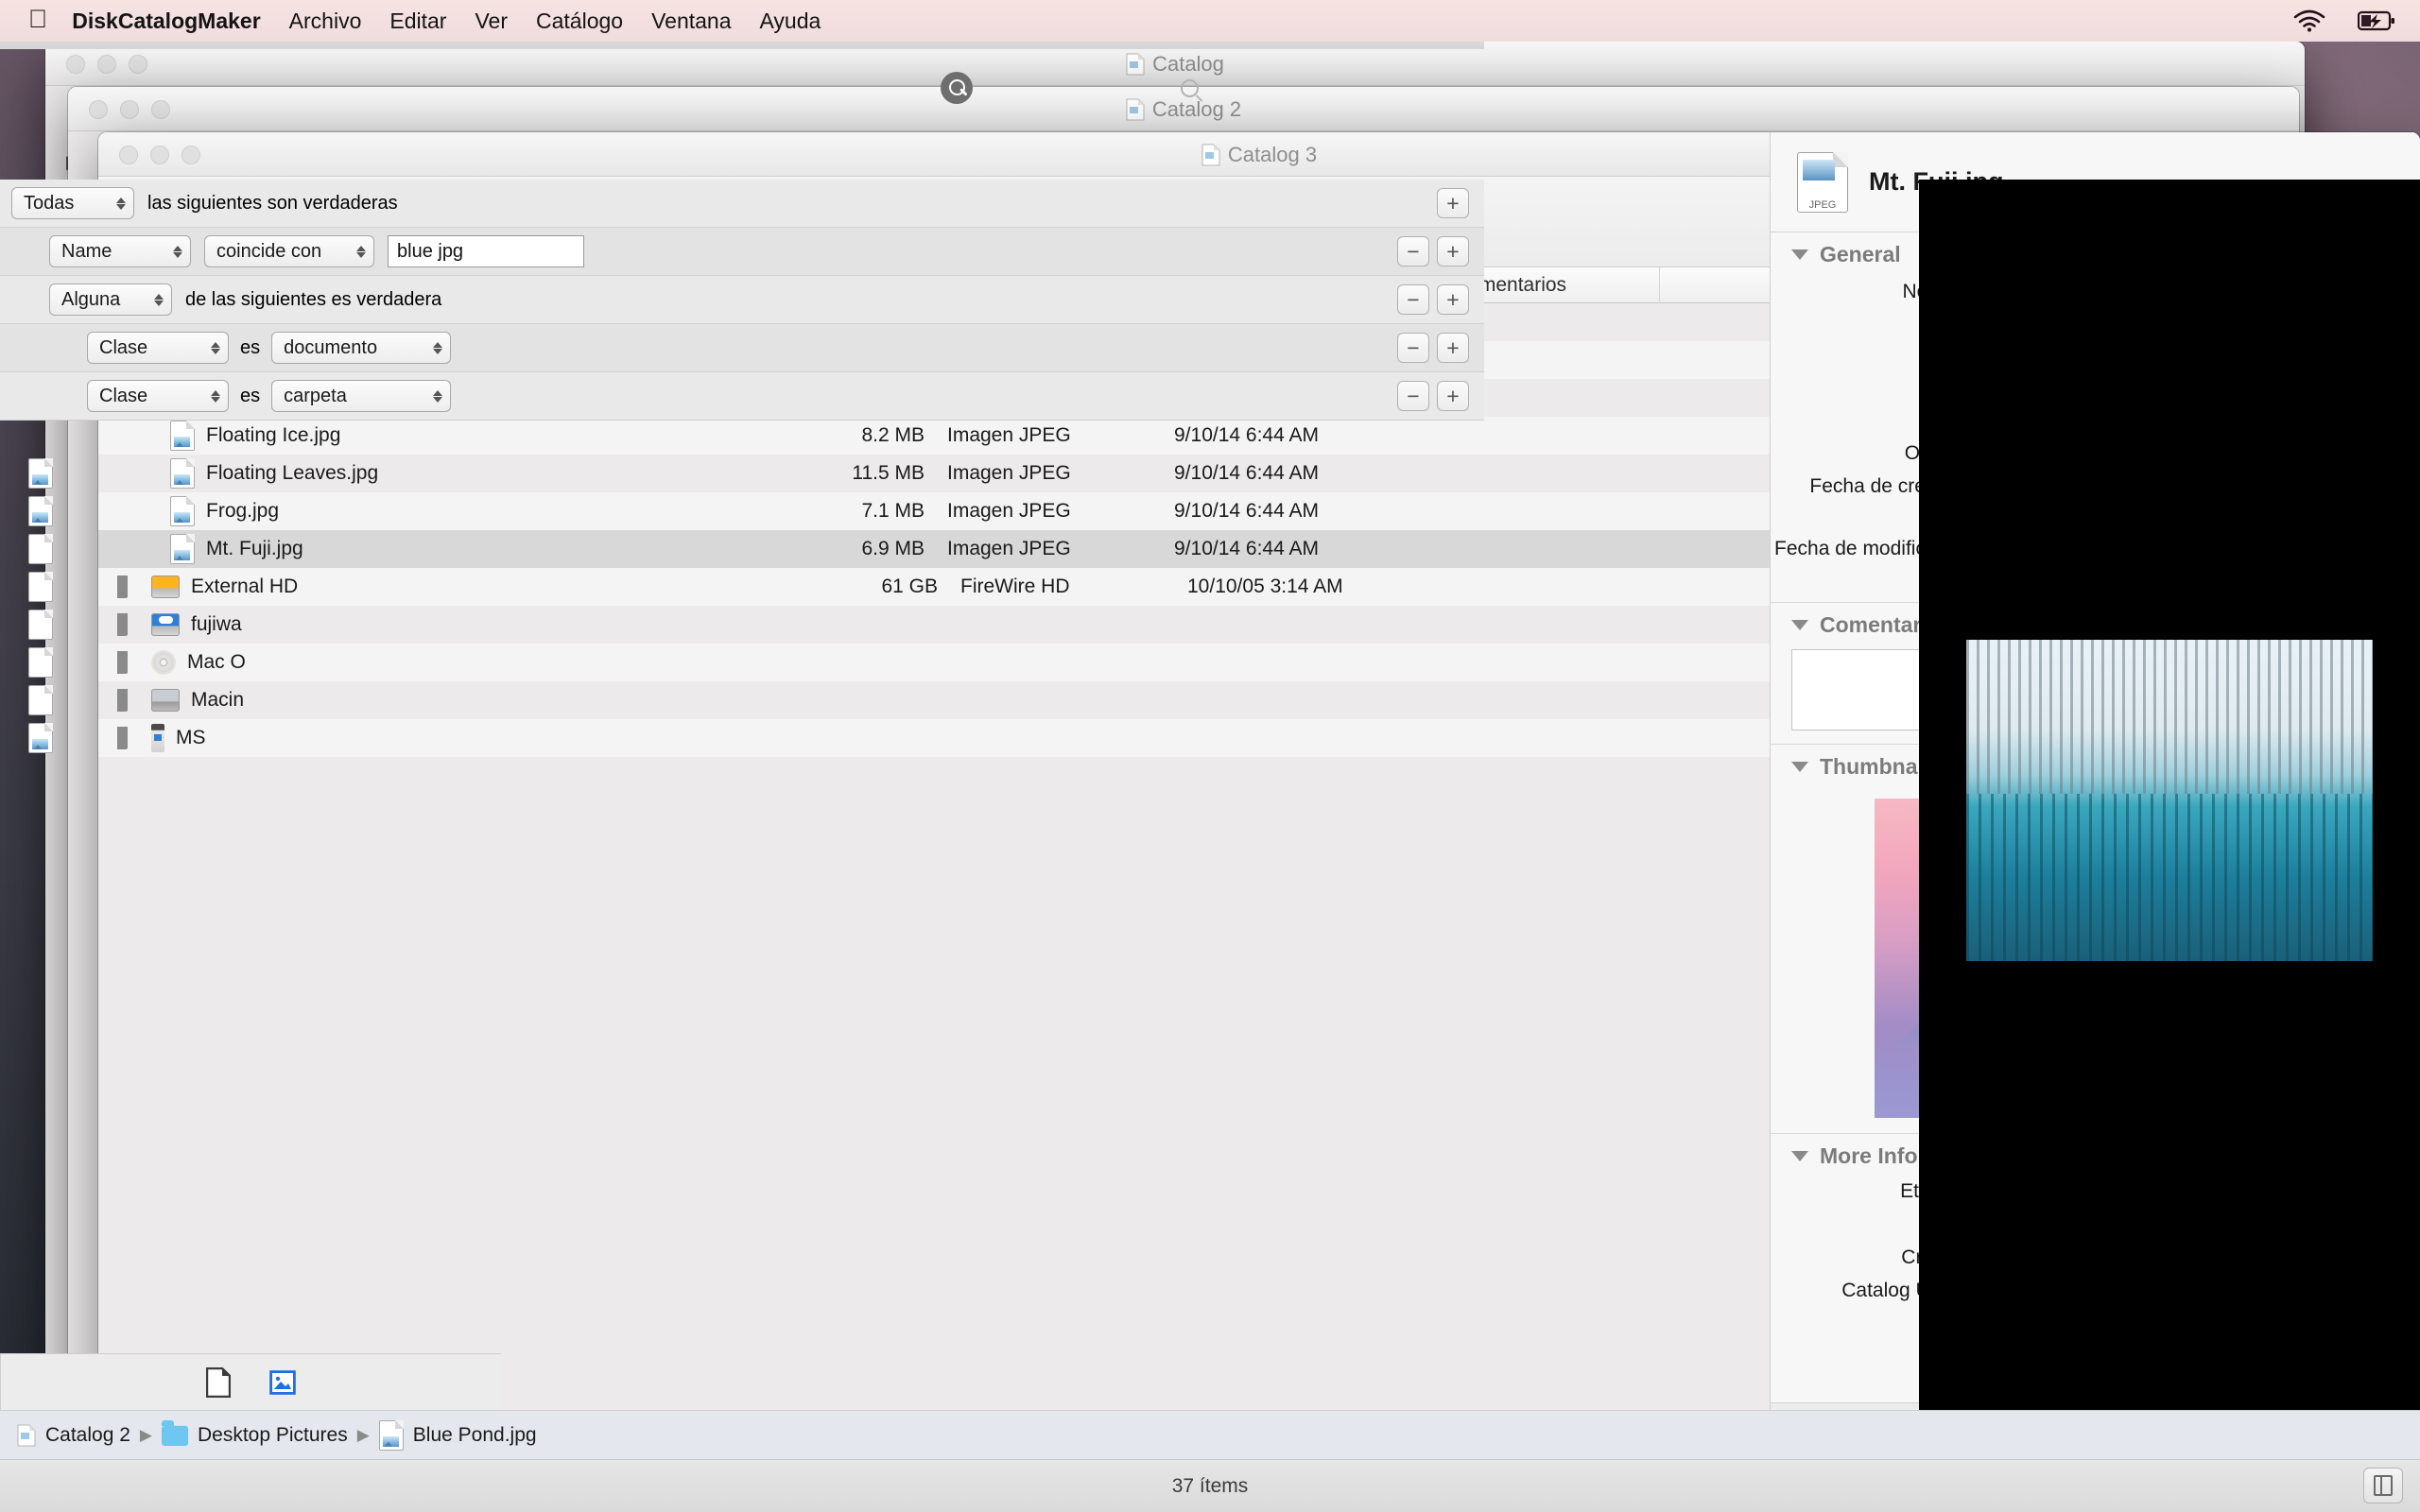  I want to click on table-cell-size: 6.9 MB, so click(893, 548).